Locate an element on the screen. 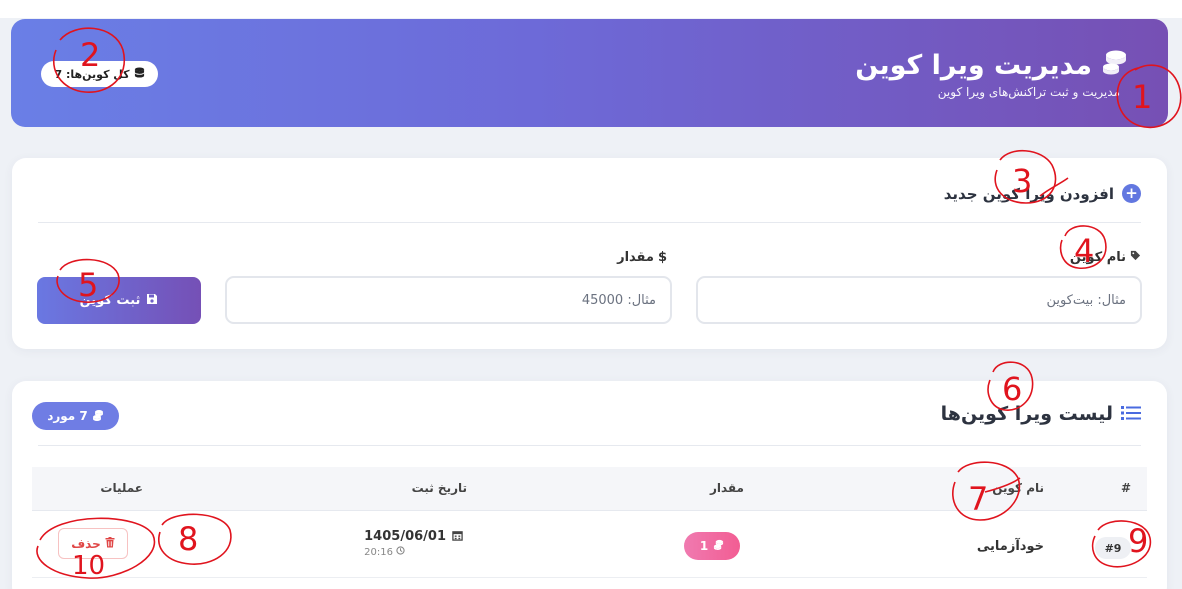  column-header-name: نام کوین is located at coordinates (1018, 488).